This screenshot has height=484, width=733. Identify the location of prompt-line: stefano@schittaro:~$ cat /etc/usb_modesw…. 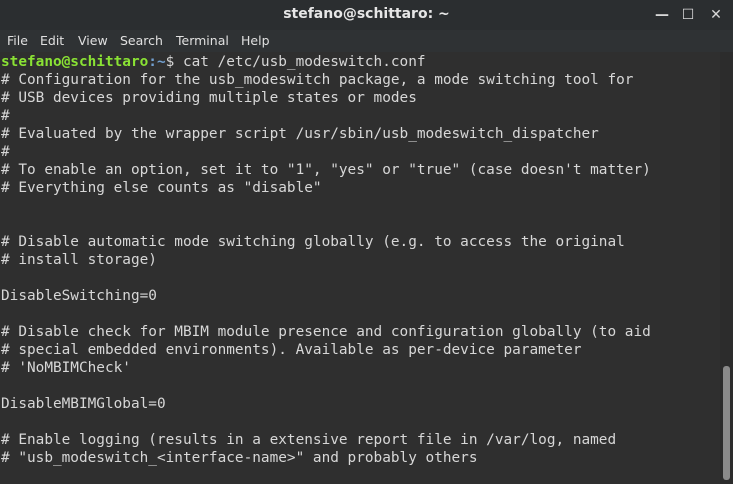
(213, 62).